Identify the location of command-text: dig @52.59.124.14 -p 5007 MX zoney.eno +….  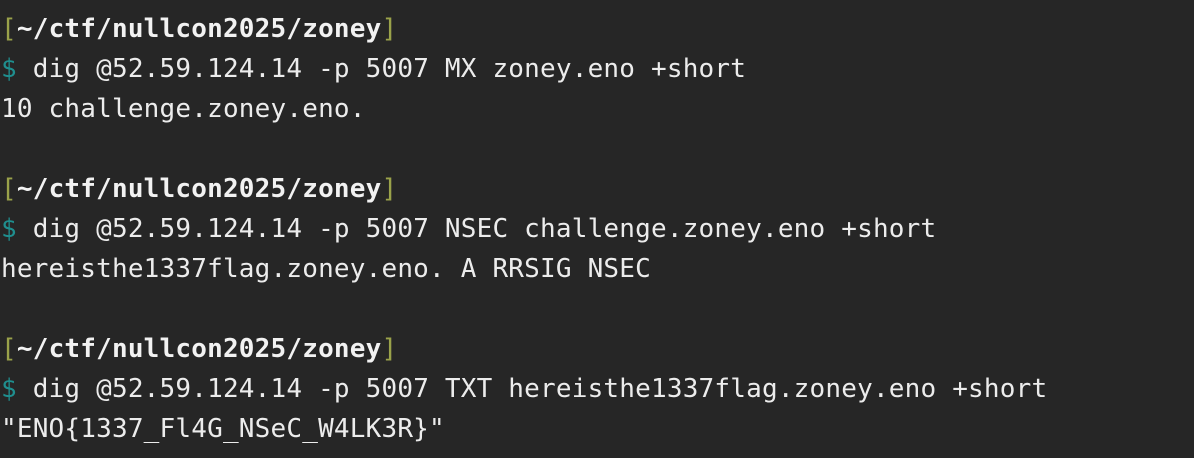
(381, 69).